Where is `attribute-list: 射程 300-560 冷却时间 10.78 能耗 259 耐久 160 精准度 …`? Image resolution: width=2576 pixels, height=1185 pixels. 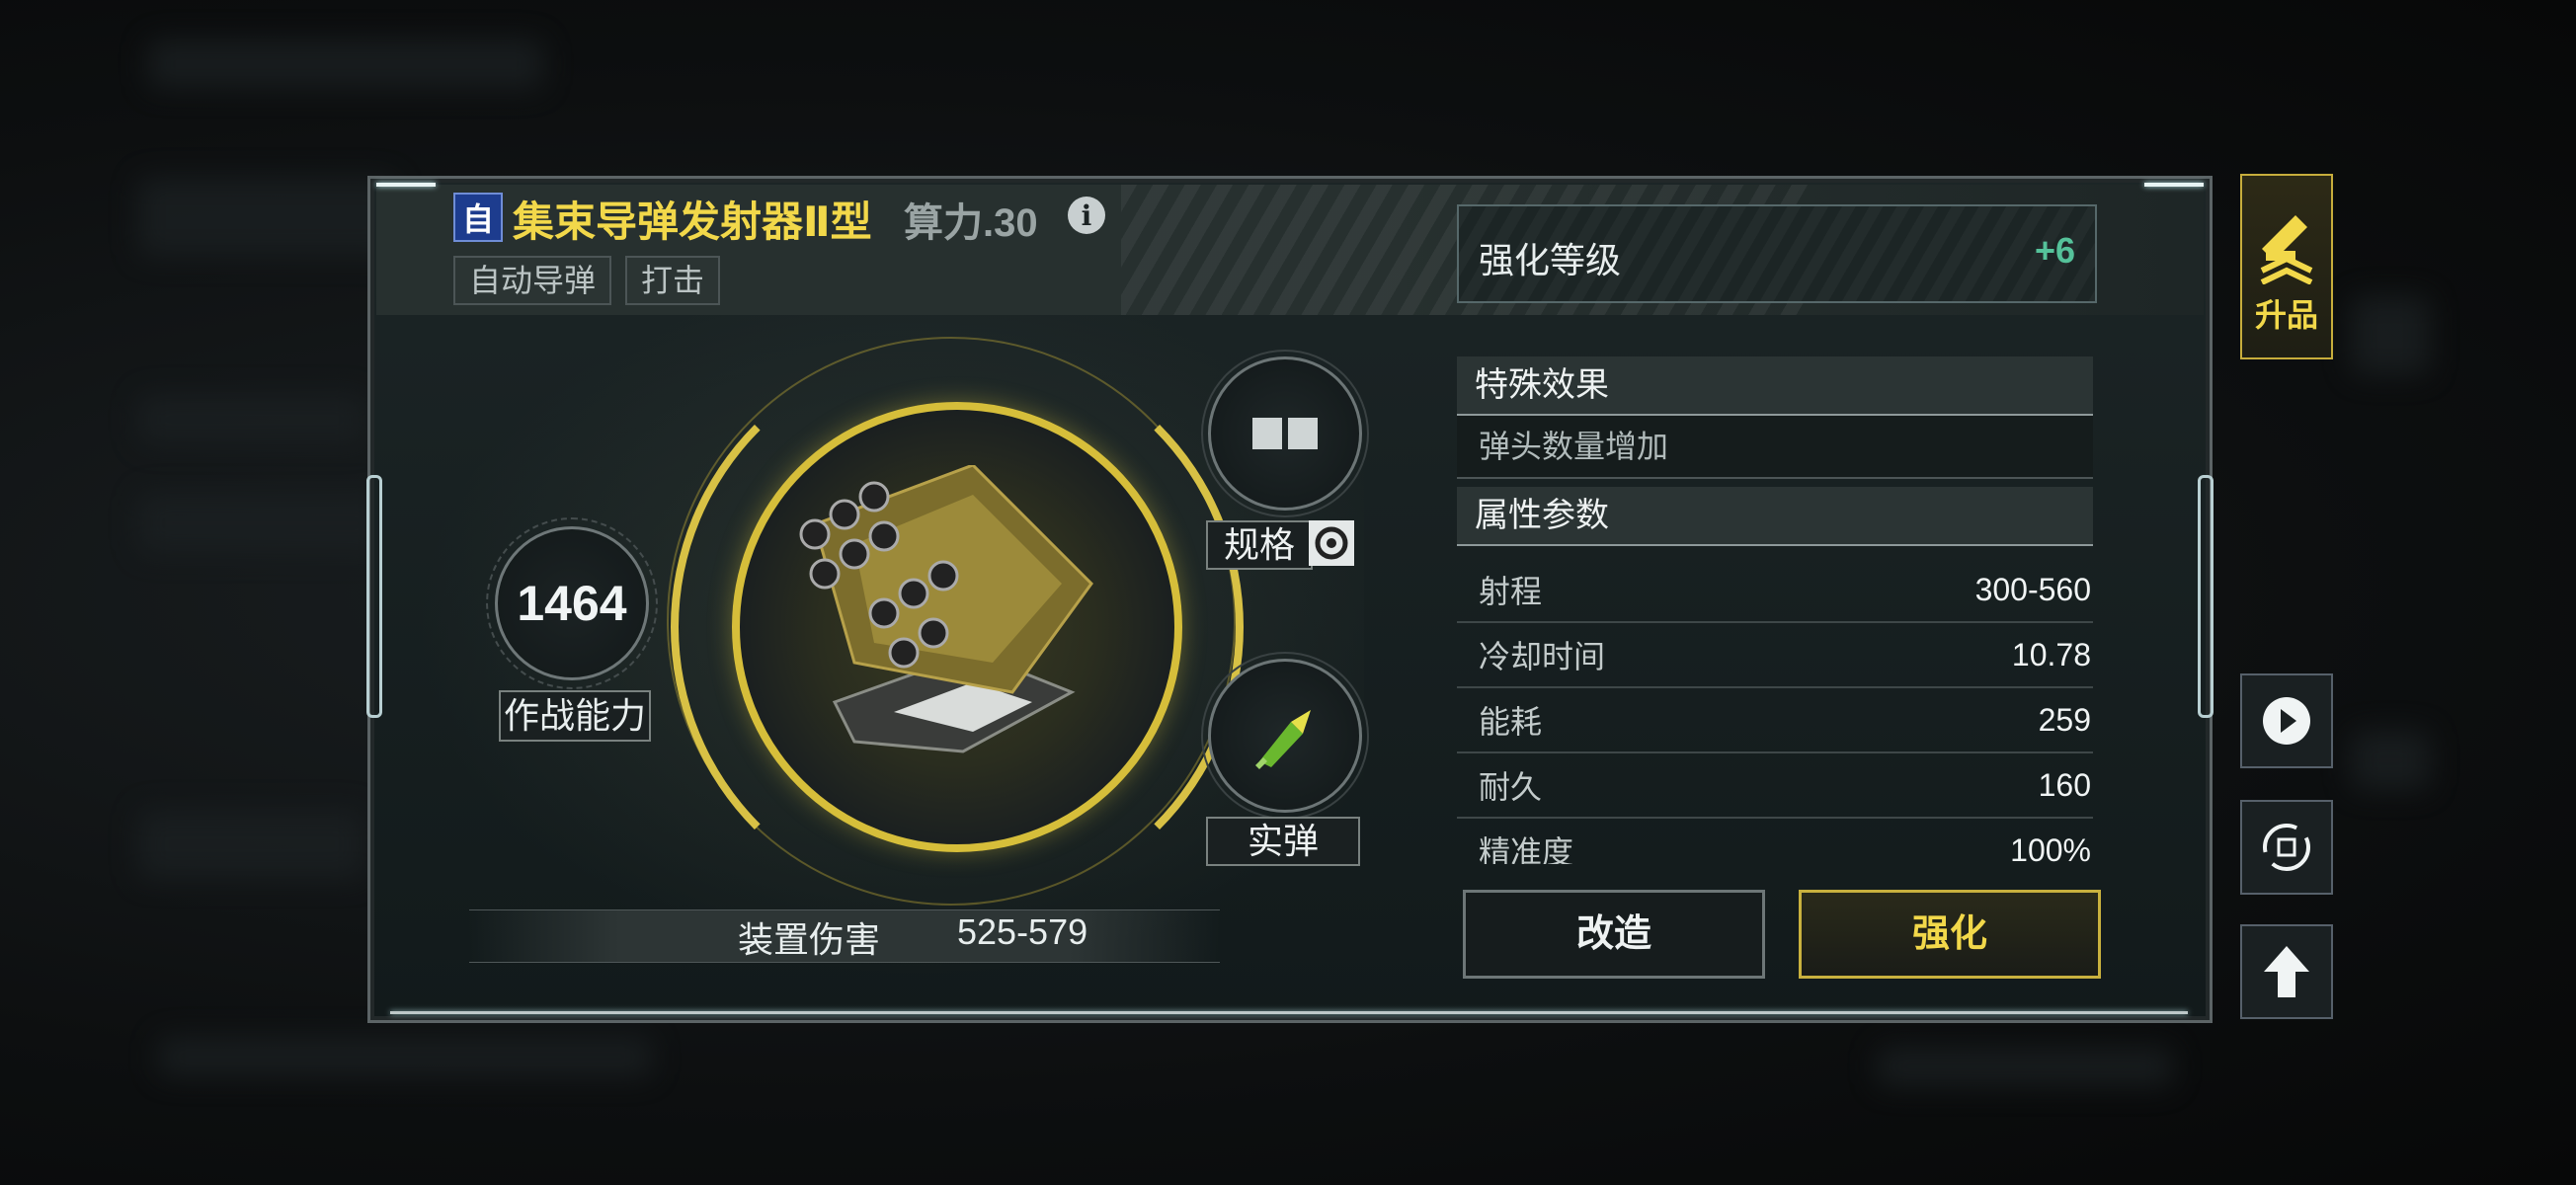
attribute-list: 射程 300-560 冷却时间 10.78 能耗 259 耐久 160 精准度 … is located at coordinates (1775, 711).